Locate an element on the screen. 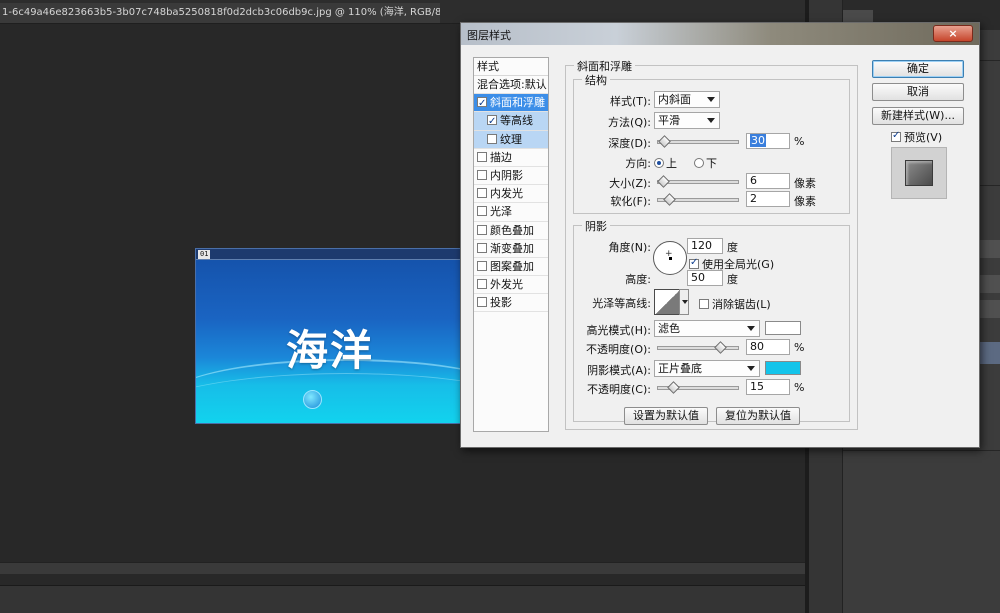 Image resolution: width=1000 pixels, height=613 pixels. styles-list-header: 样式 is located at coordinates (511, 67).